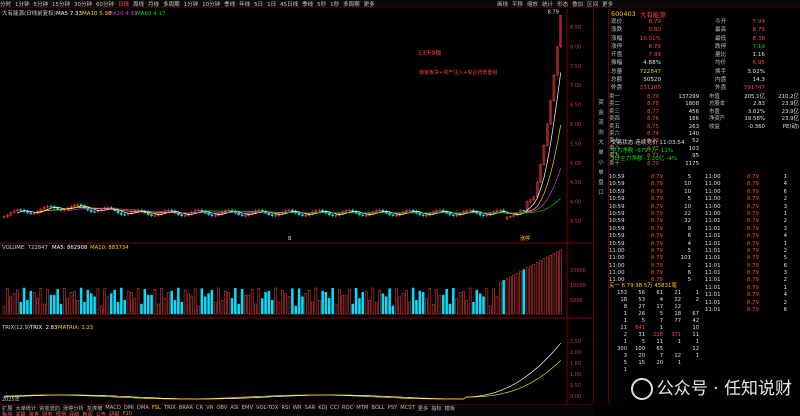 This screenshot has width=800, height=416. I want to click on buy-queue-cell: 42, so click(695, 321).